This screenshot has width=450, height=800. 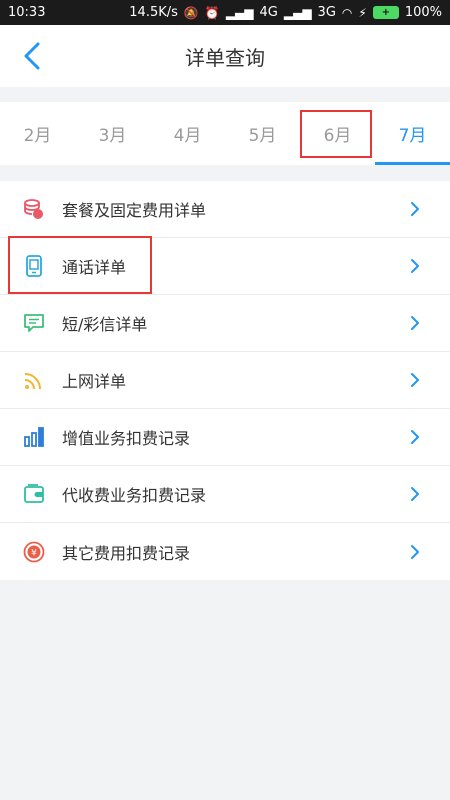 What do you see at coordinates (34, 266) in the screenshot?
I see `phone-icon` at bounding box center [34, 266].